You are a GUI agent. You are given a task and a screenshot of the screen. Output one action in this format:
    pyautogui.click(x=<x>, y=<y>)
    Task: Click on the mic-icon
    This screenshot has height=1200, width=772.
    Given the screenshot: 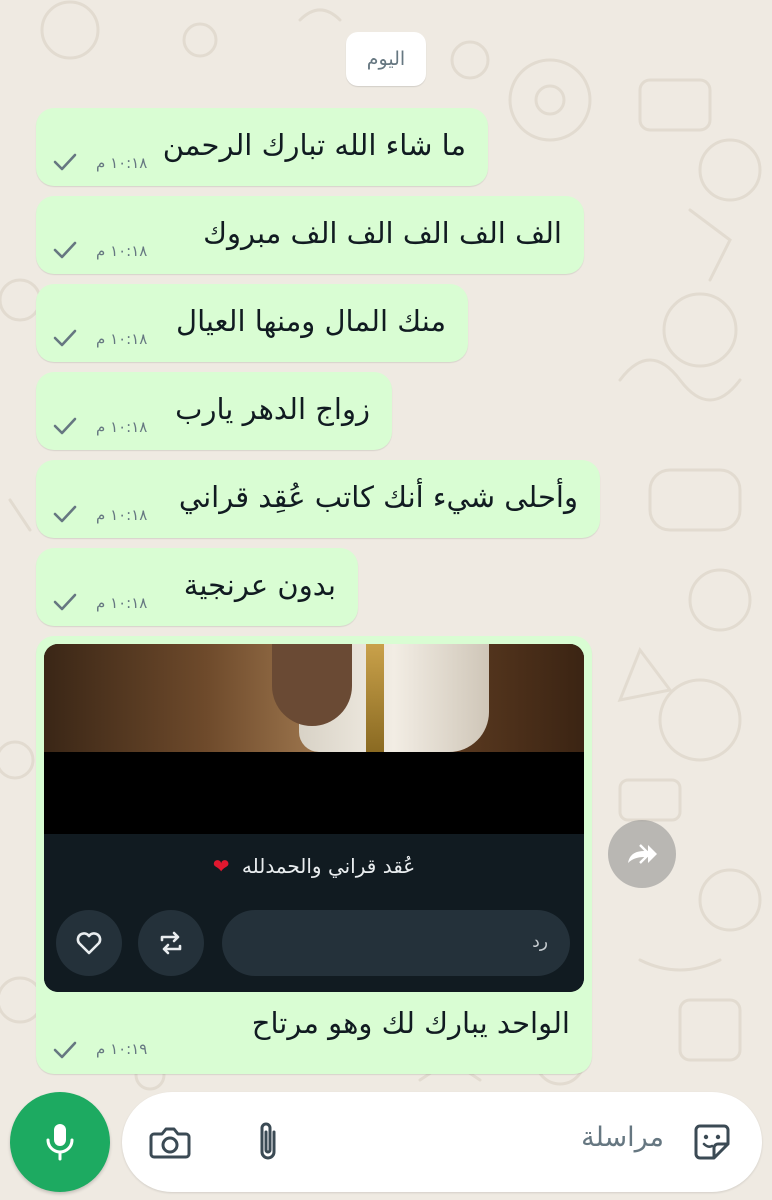 What is the action you would take?
    pyautogui.click(x=60, y=1142)
    